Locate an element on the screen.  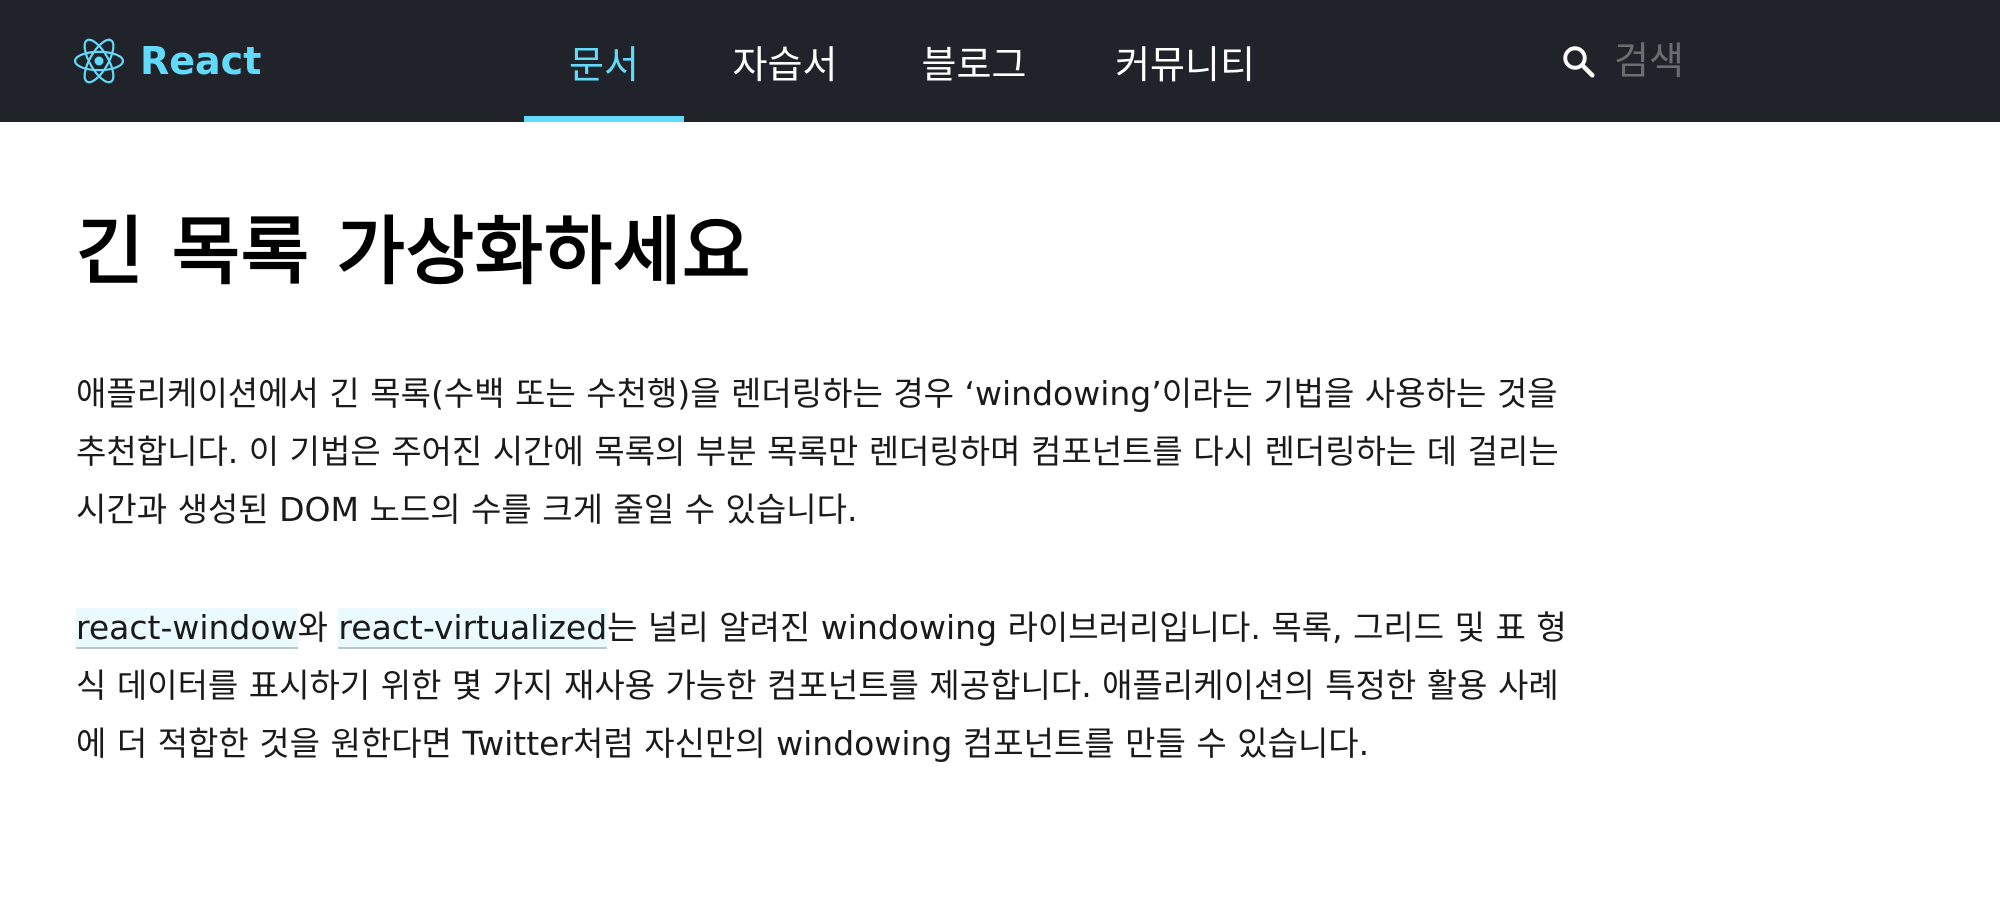
nav-item-blog: 블로그 is located at coordinates (974, 61).